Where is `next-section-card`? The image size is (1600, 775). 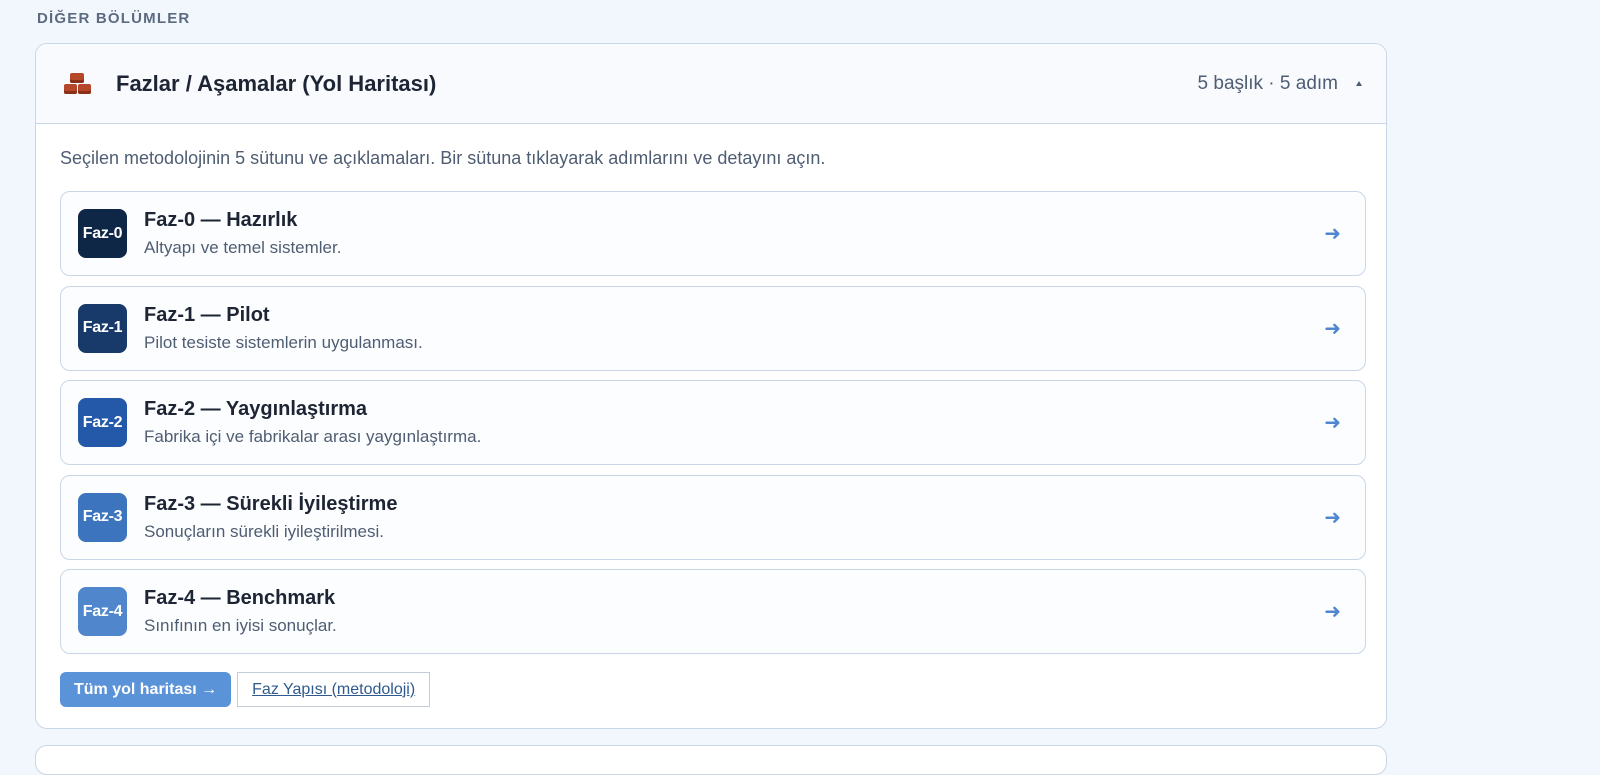 next-section-card is located at coordinates (711, 760).